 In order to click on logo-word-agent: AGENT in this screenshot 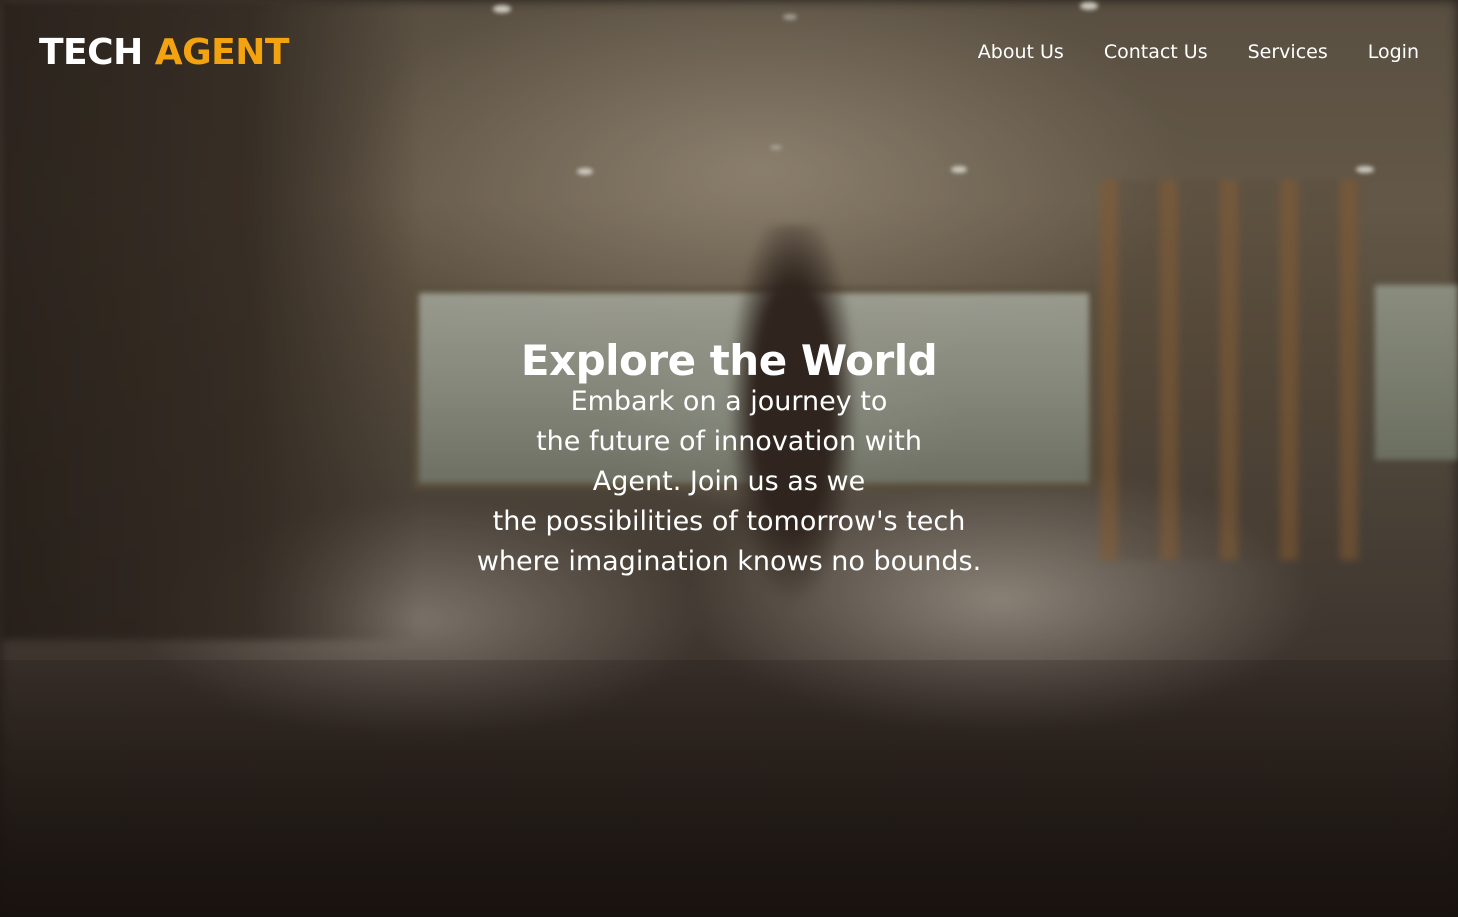, I will do `click(222, 52)`.